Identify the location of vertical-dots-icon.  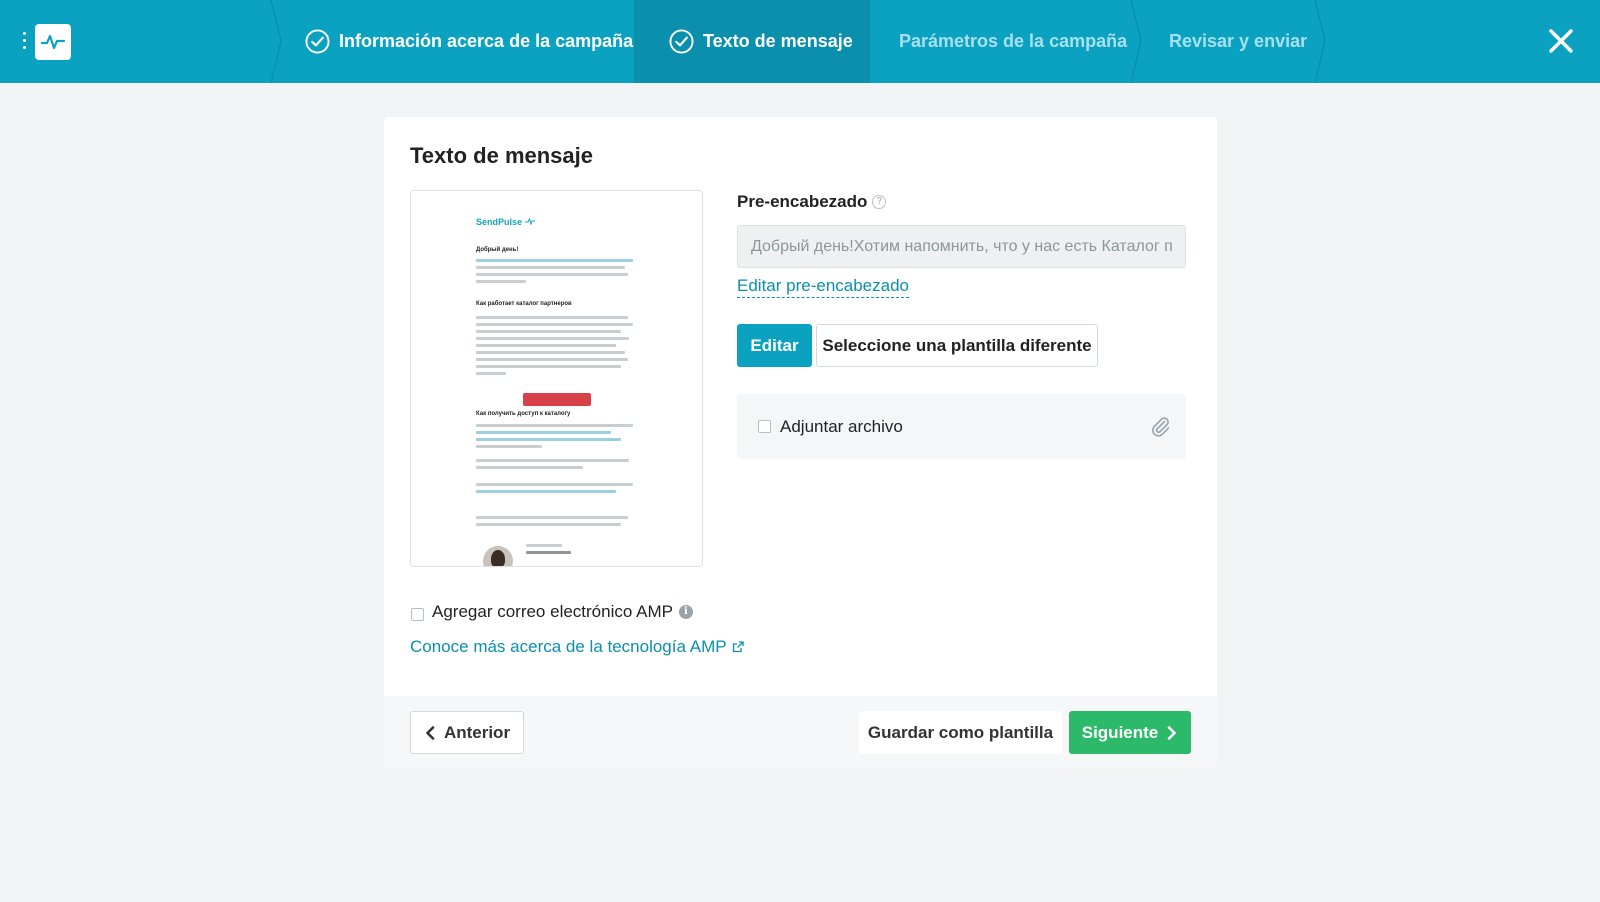
(25, 42).